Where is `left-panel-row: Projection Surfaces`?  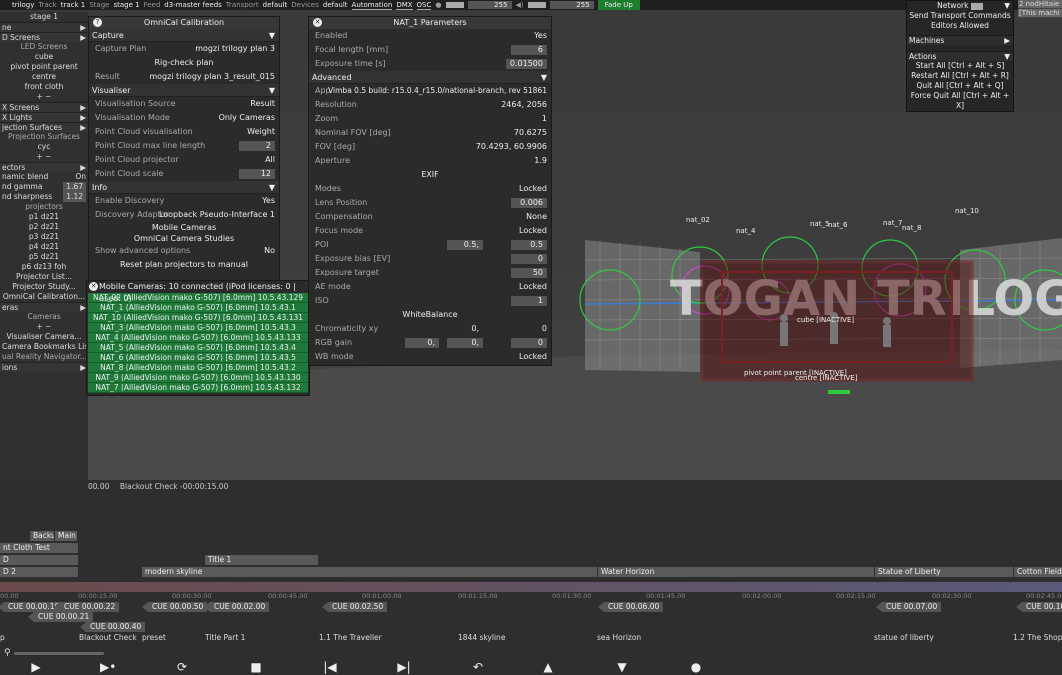
left-panel-row: Projection Surfaces is located at coordinates (44, 137).